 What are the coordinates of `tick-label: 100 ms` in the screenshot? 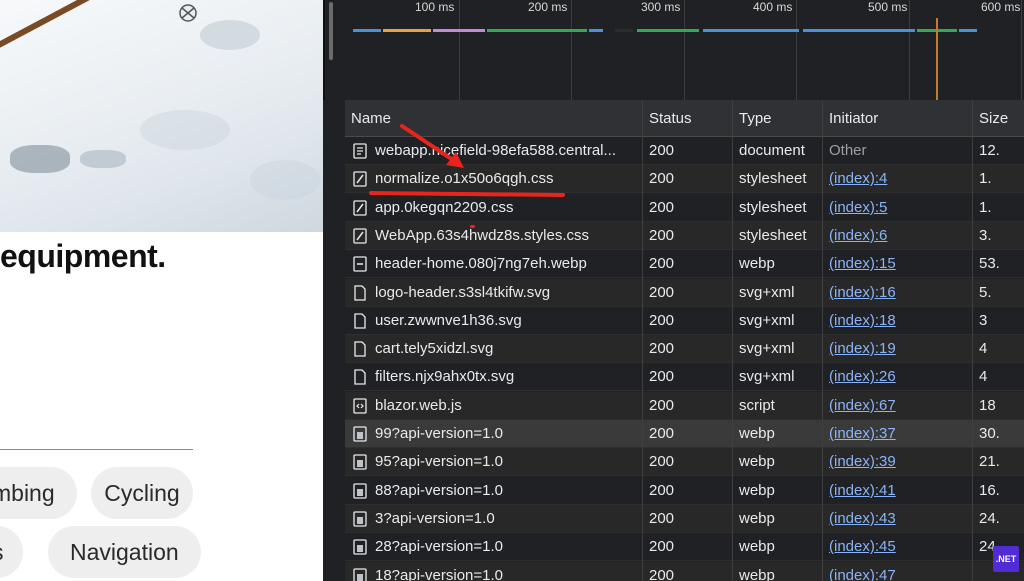 It's located at (435, 7).